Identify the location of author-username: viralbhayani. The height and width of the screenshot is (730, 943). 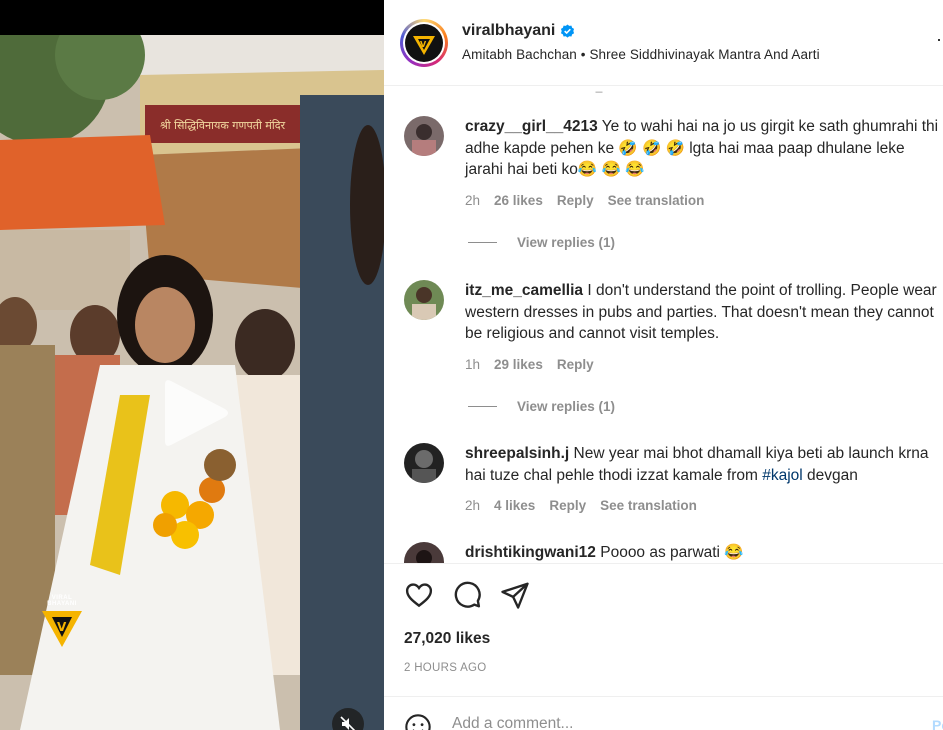
(518, 31).